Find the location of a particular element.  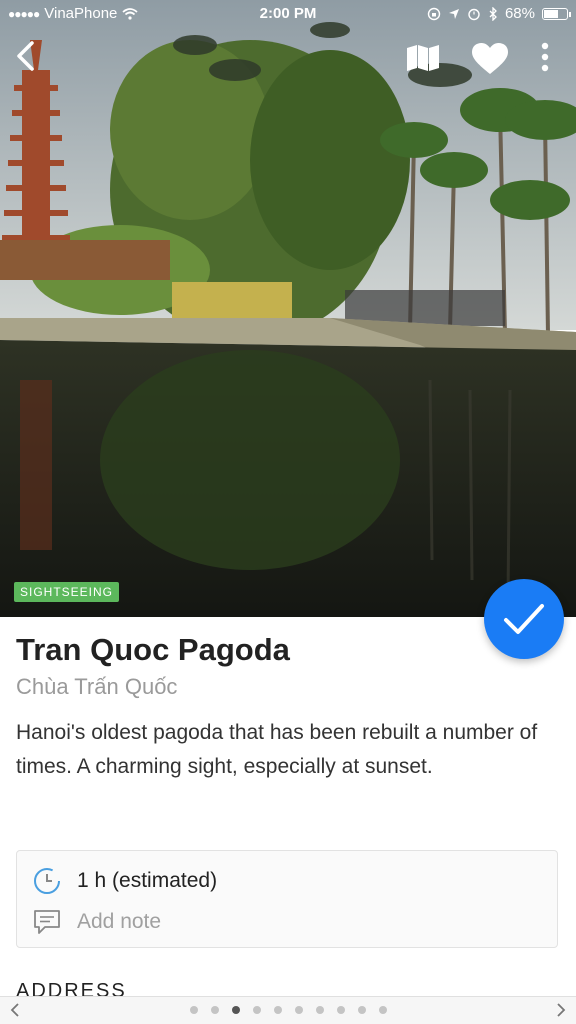

chevron-right-icon is located at coordinates (561, 1010).